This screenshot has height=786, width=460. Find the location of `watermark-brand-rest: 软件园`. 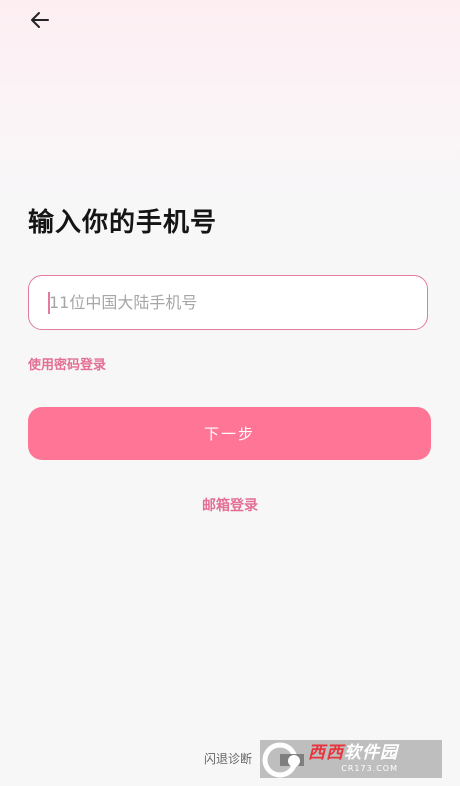

watermark-brand-rest: 软件园 is located at coordinates (371, 753).